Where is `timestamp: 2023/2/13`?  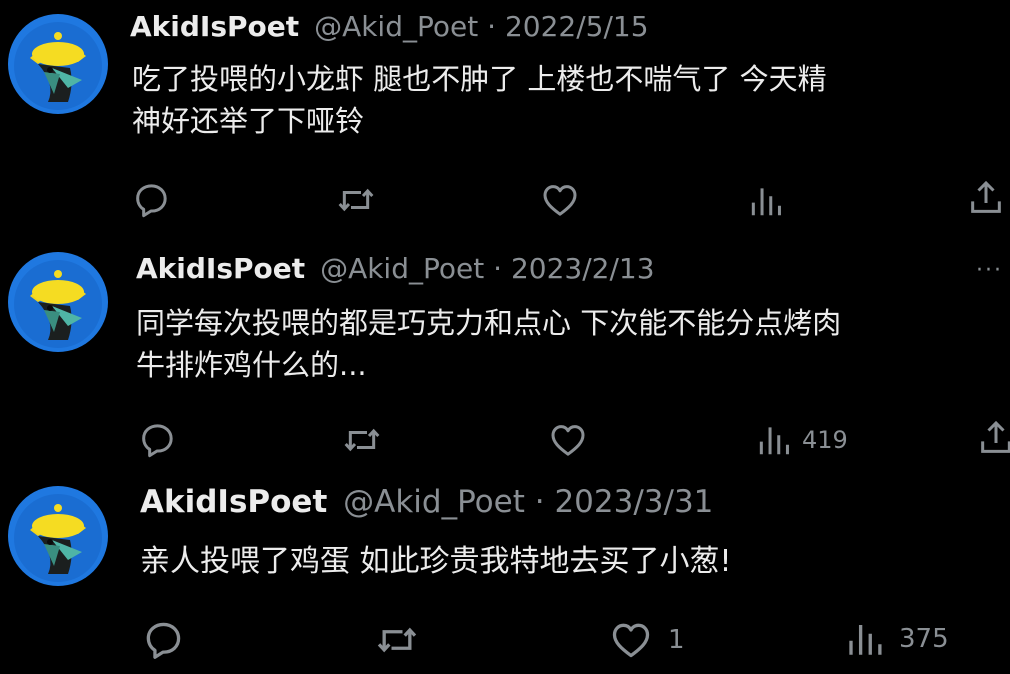
timestamp: 2023/2/13 is located at coordinates (583, 268).